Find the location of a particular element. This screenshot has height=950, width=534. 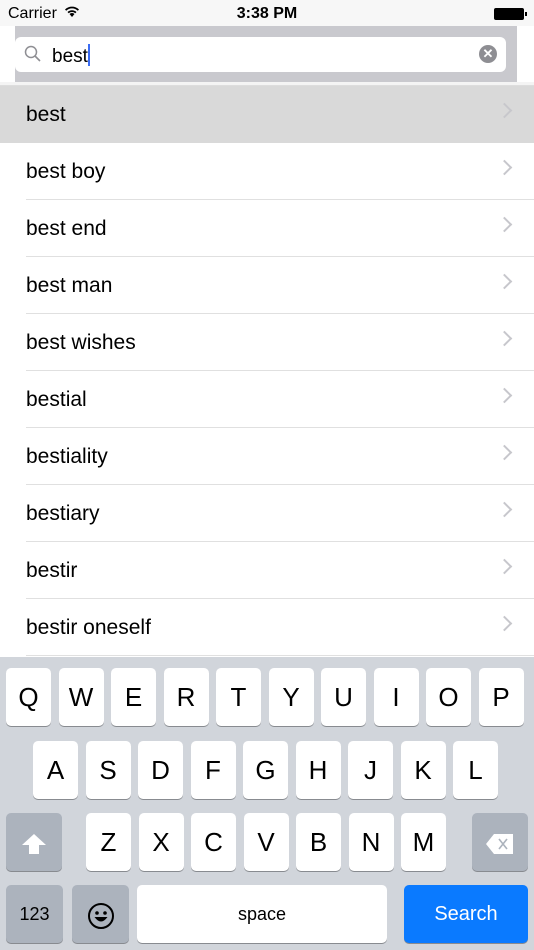

list-item-label: bestiality is located at coordinates (67, 456).